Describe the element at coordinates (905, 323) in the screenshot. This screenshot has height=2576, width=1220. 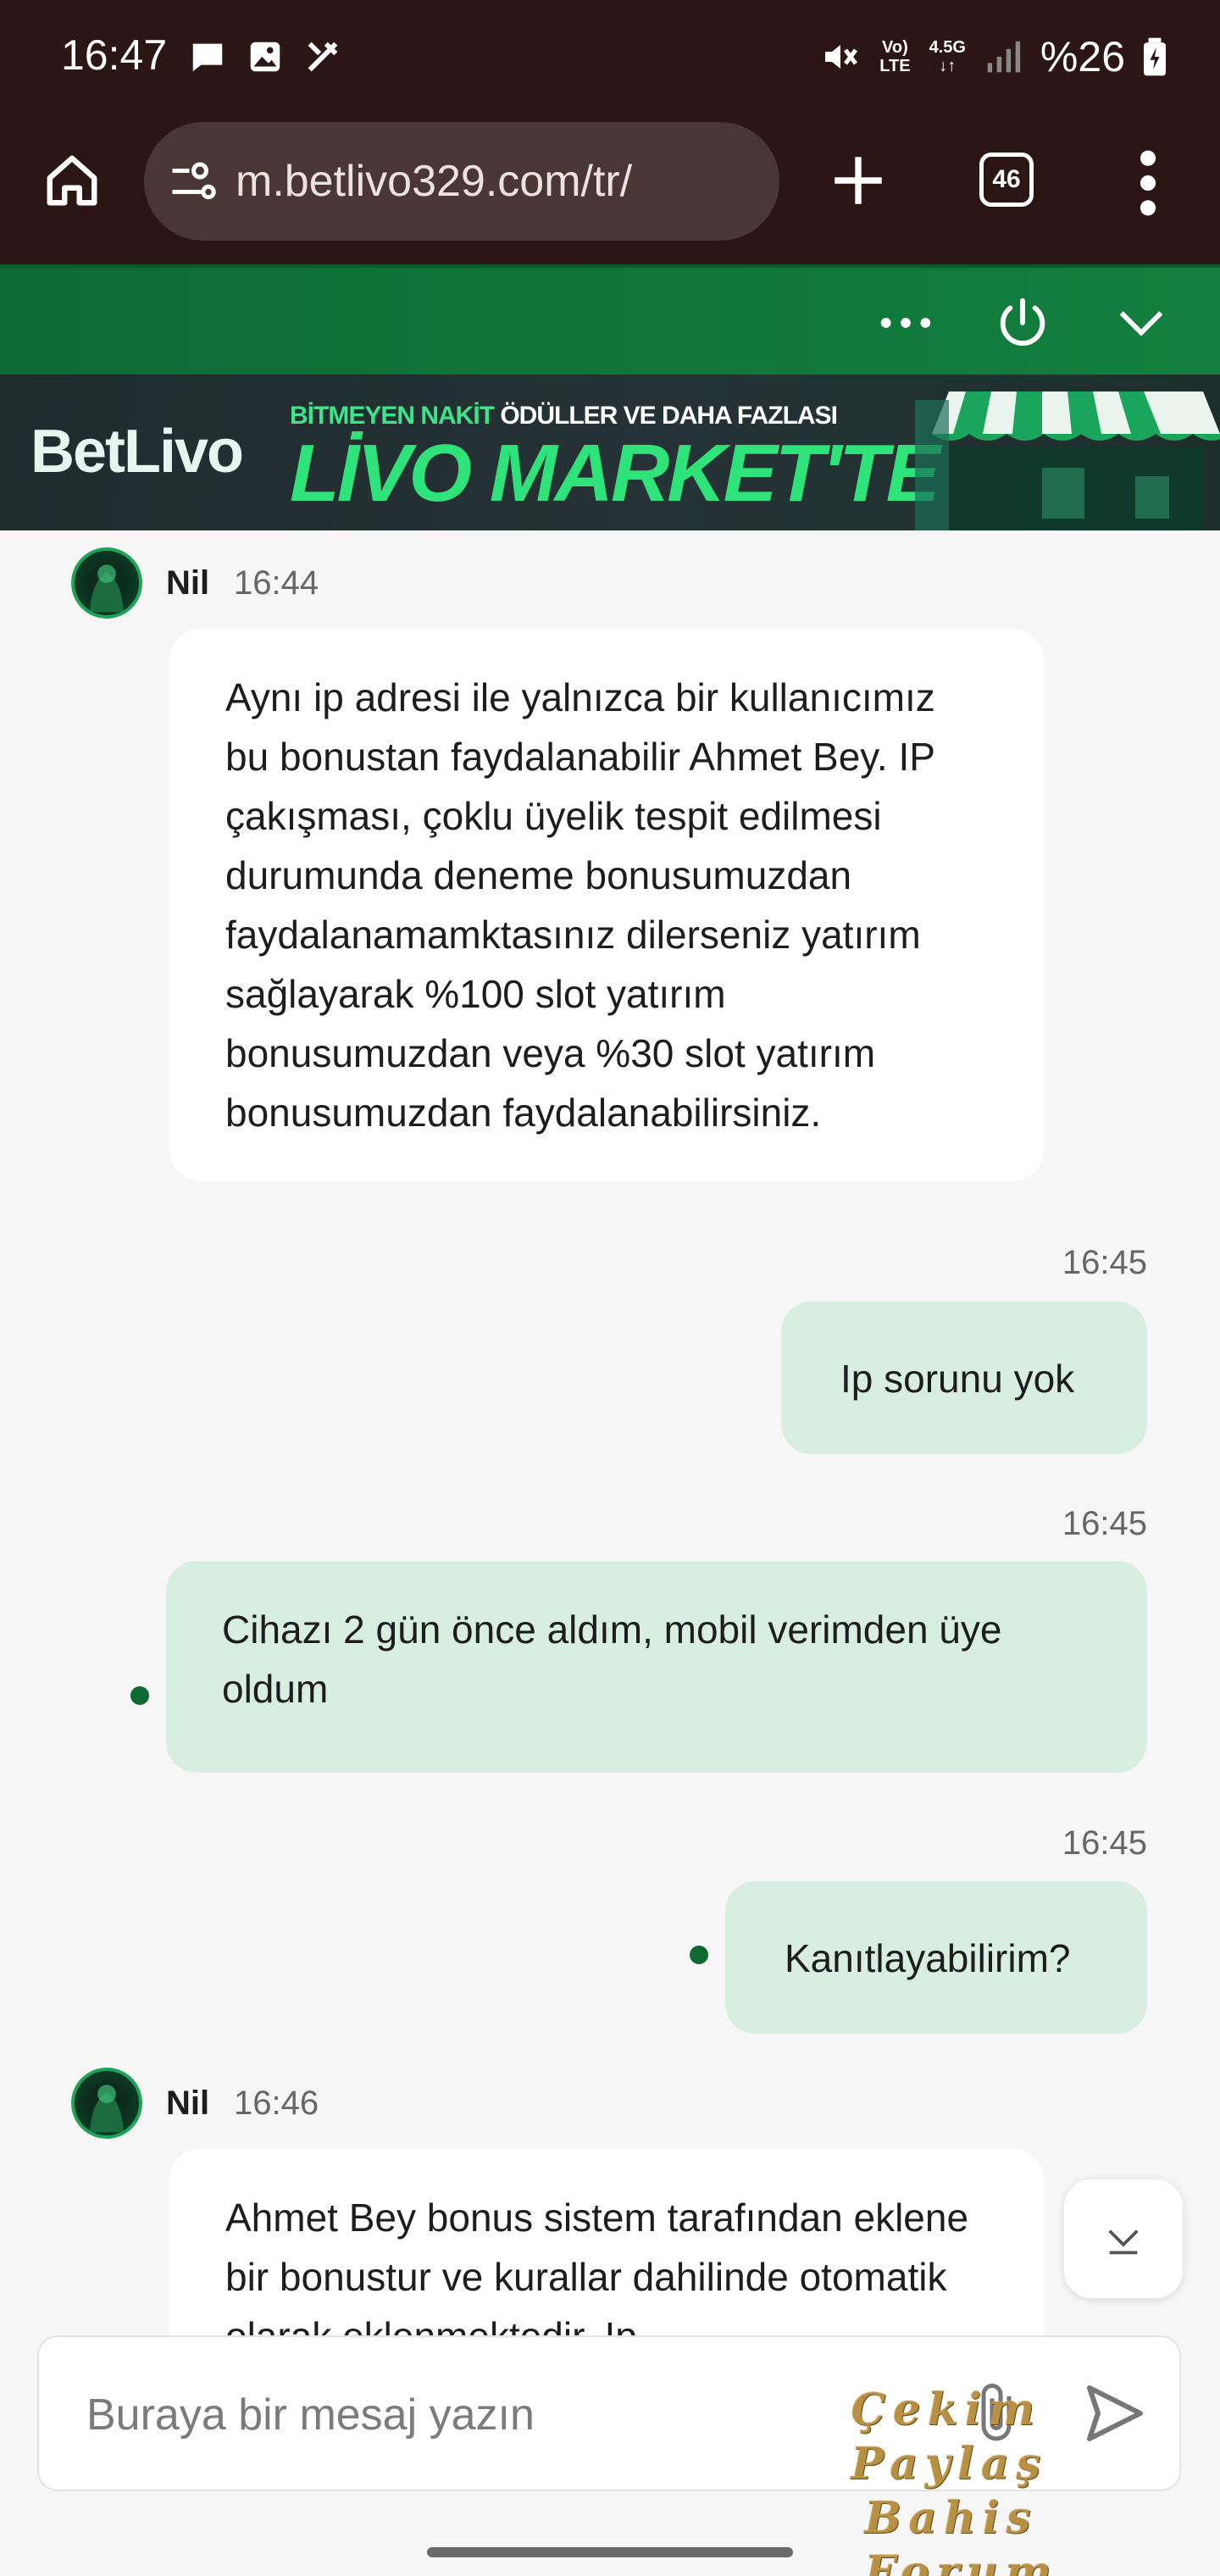
I see `more-horiz-icon` at that location.